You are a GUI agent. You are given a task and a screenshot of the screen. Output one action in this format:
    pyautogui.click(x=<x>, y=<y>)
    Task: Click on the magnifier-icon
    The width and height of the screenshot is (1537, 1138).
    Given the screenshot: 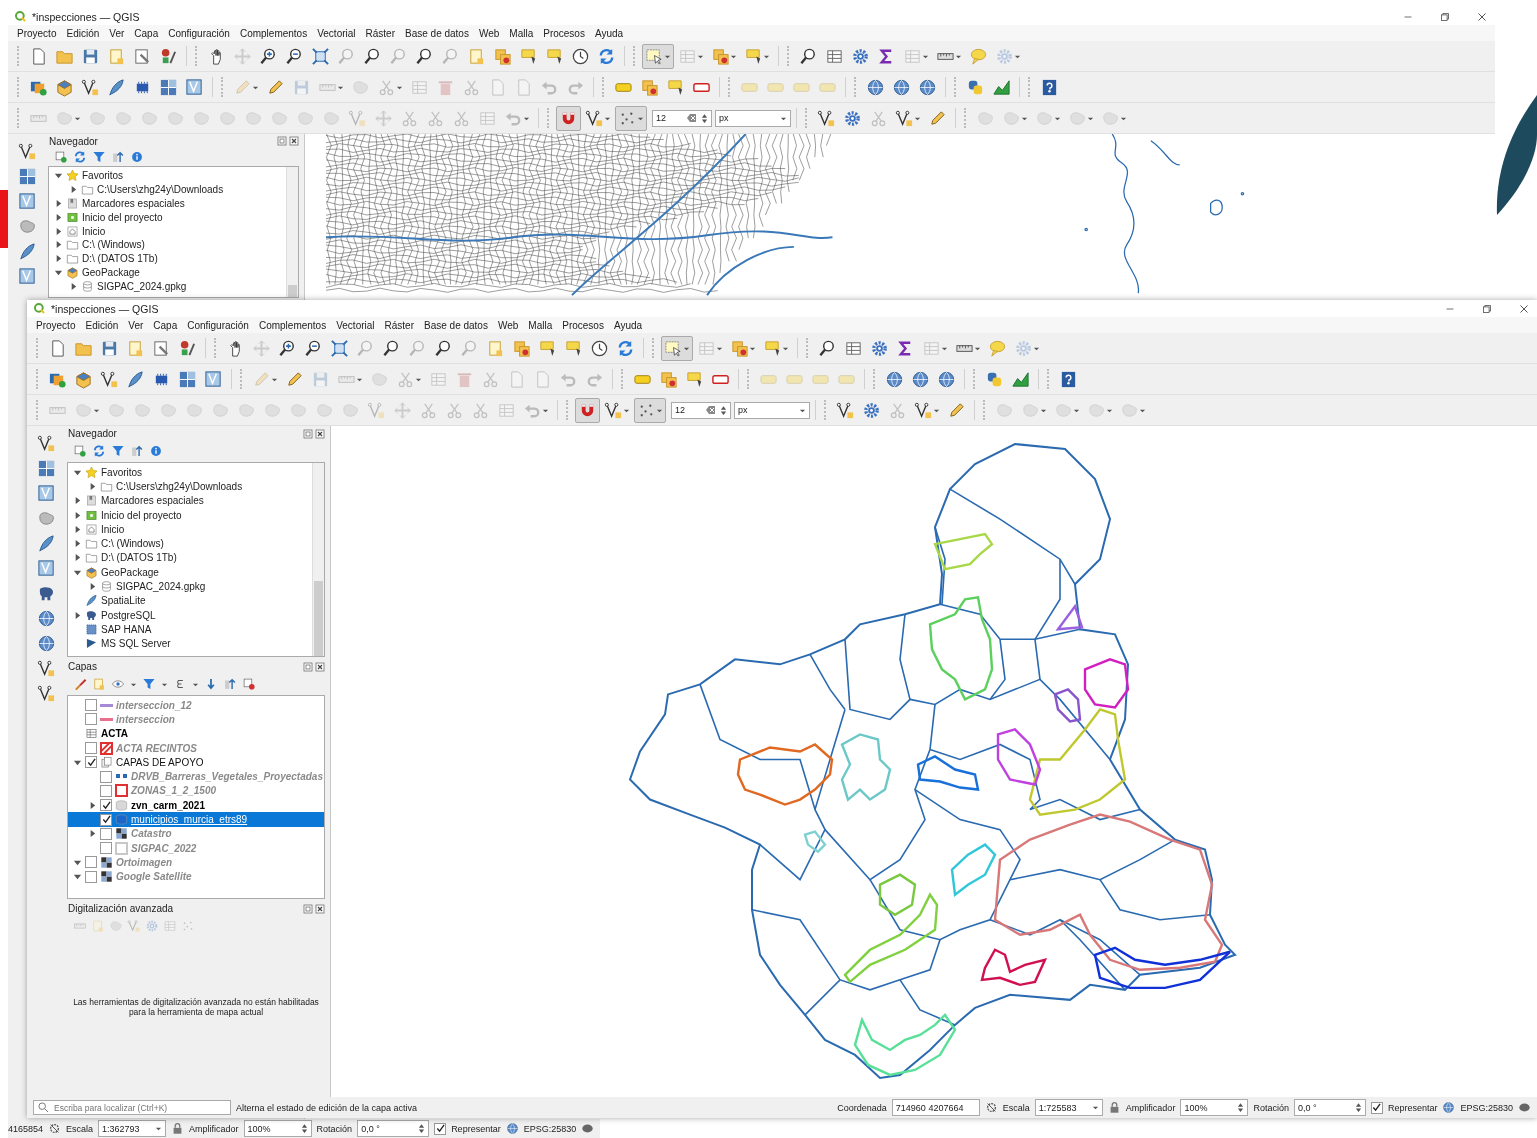 What is the action you would take?
    pyautogui.click(x=391, y=348)
    